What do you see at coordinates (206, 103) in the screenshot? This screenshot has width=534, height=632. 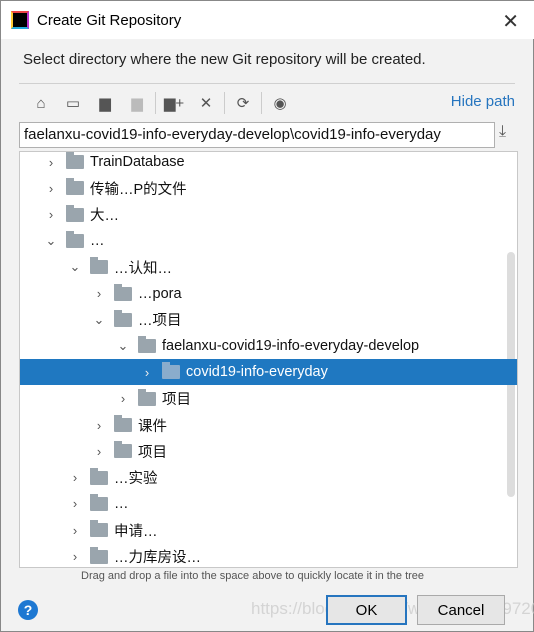 I see `delete-icon: ✕` at bounding box center [206, 103].